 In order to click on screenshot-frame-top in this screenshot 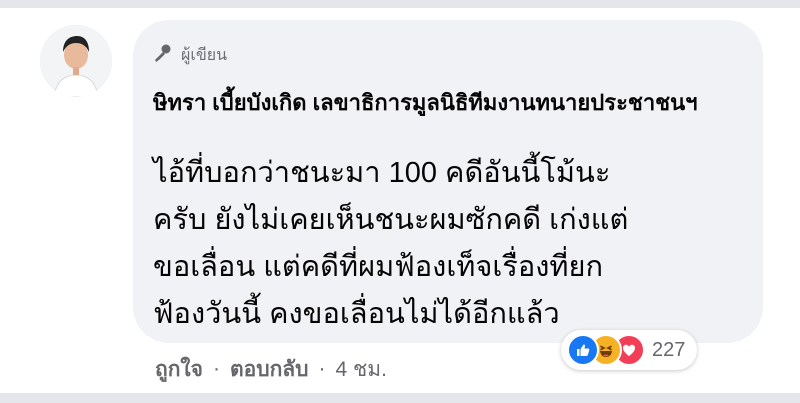, I will do `click(400, 4)`.